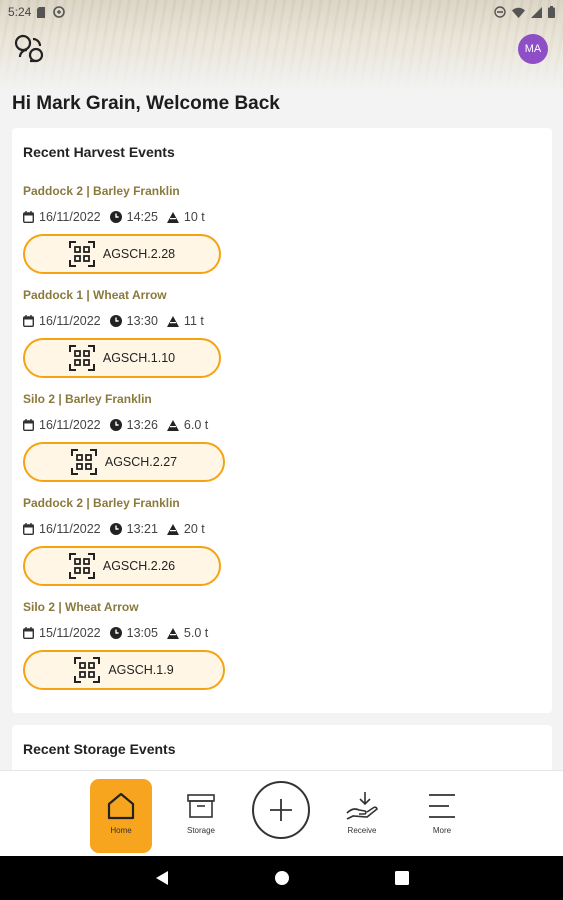  I want to click on nav-home: Home, so click(121, 816).